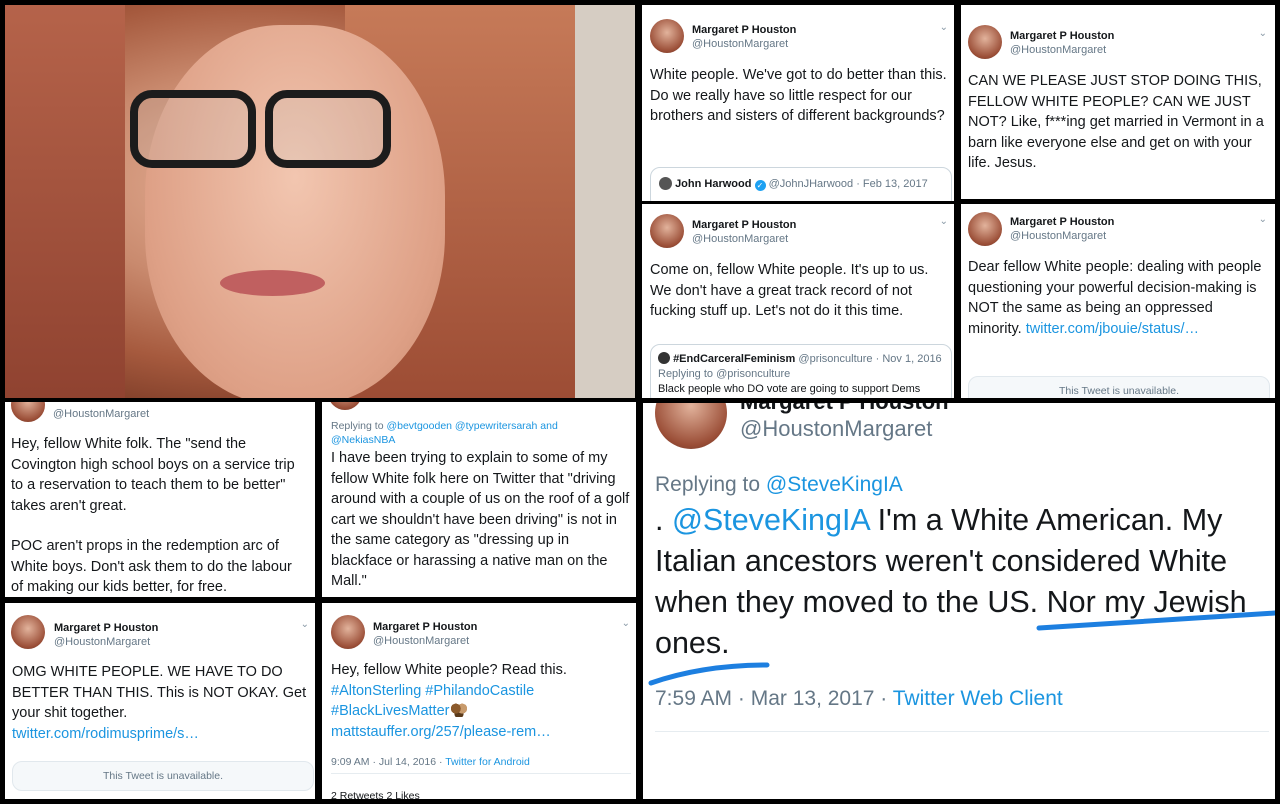 This screenshot has height=804, width=1280. I want to click on quoted-handle: @prisonculture, so click(835, 359).